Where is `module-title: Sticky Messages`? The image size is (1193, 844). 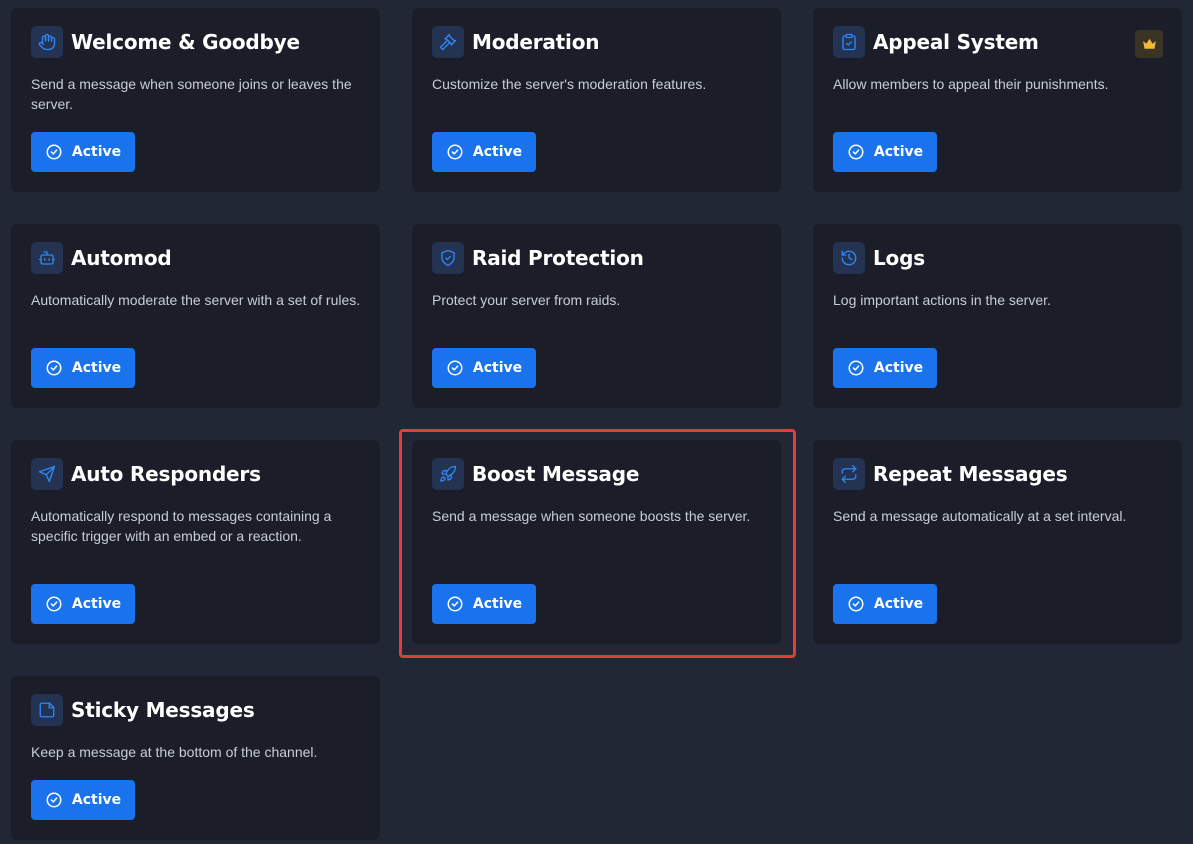
module-title: Sticky Messages is located at coordinates (163, 710).